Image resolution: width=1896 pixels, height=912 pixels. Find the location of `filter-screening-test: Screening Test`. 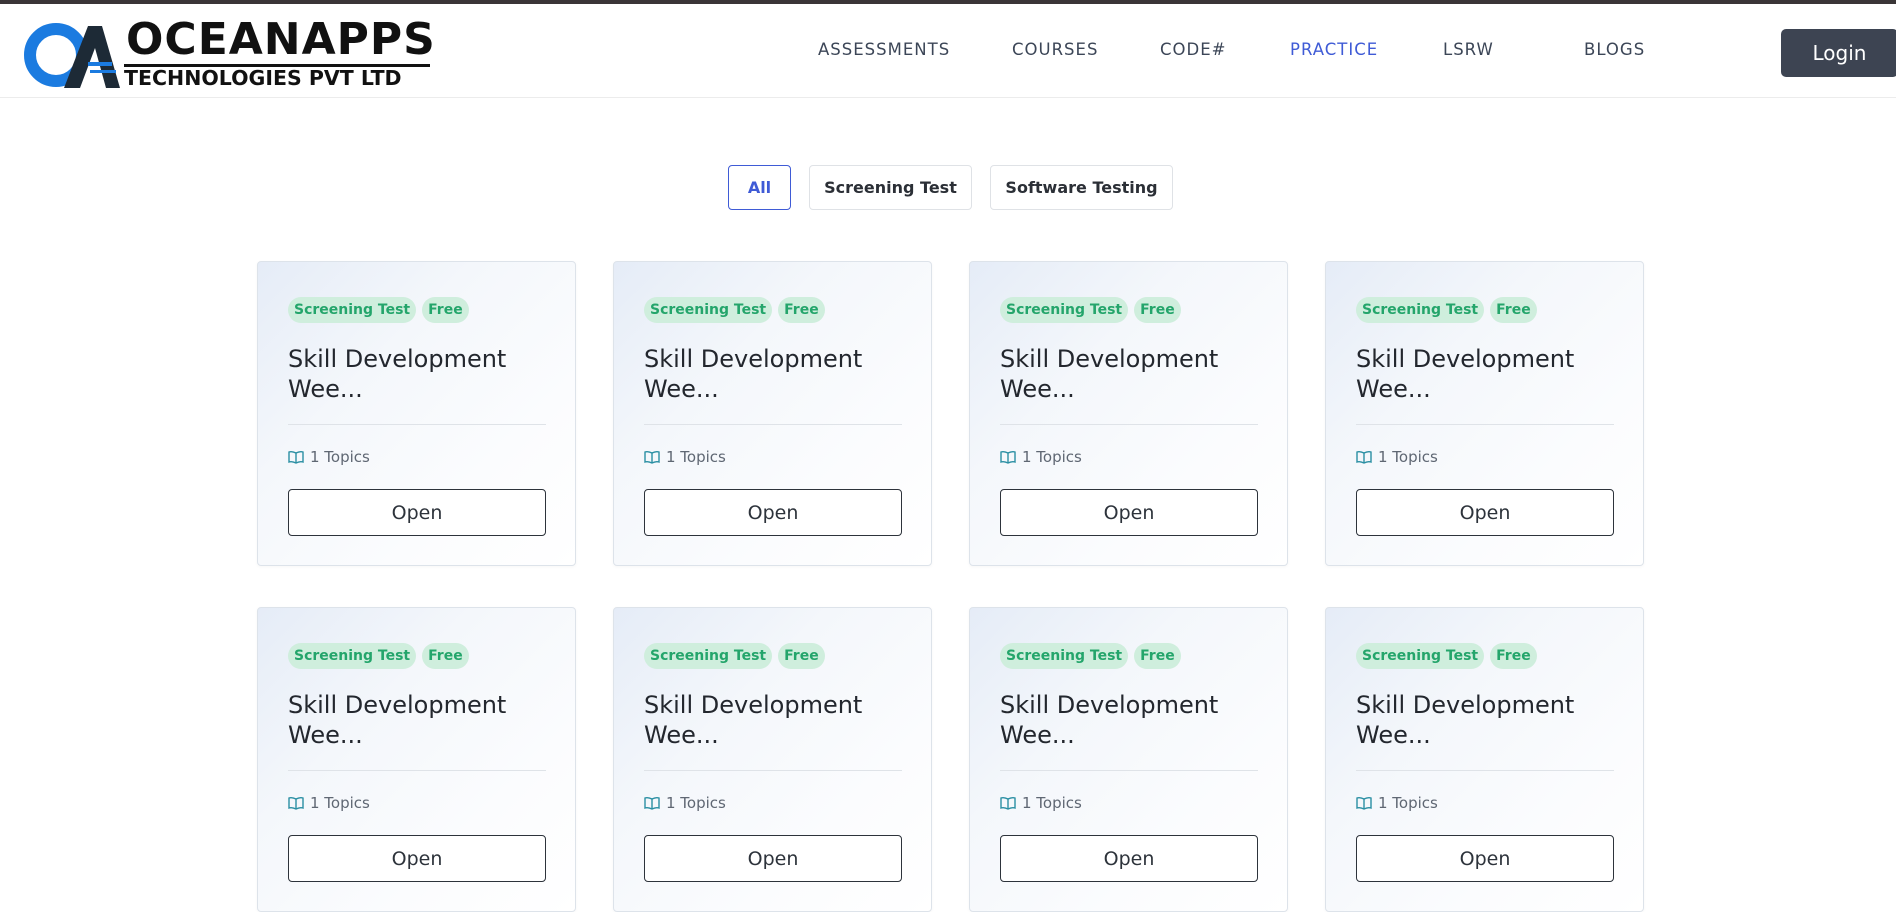

filter-screening-test: Screening Test is located at coordinates (890, 187).